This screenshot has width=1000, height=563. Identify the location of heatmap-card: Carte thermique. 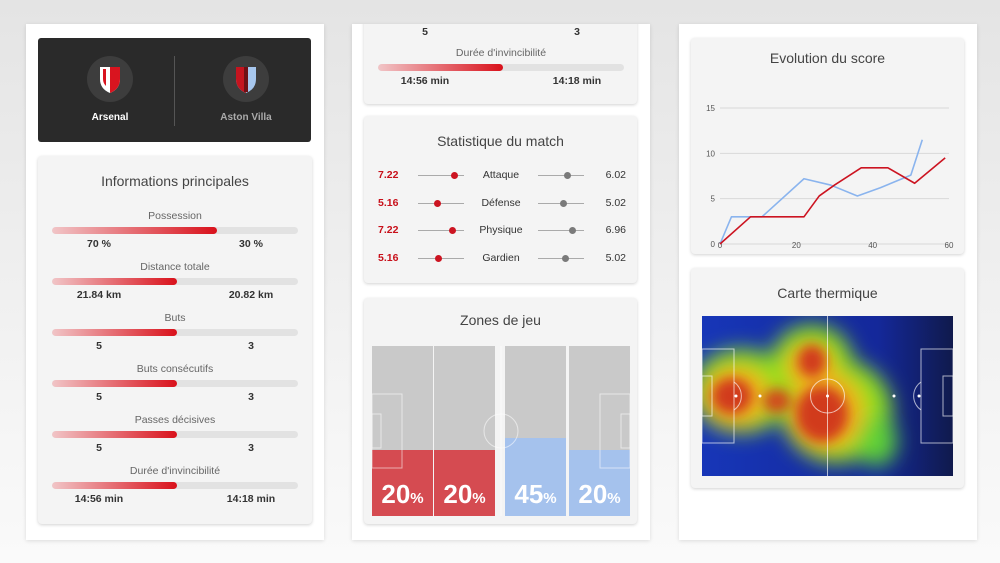
(827, 378).